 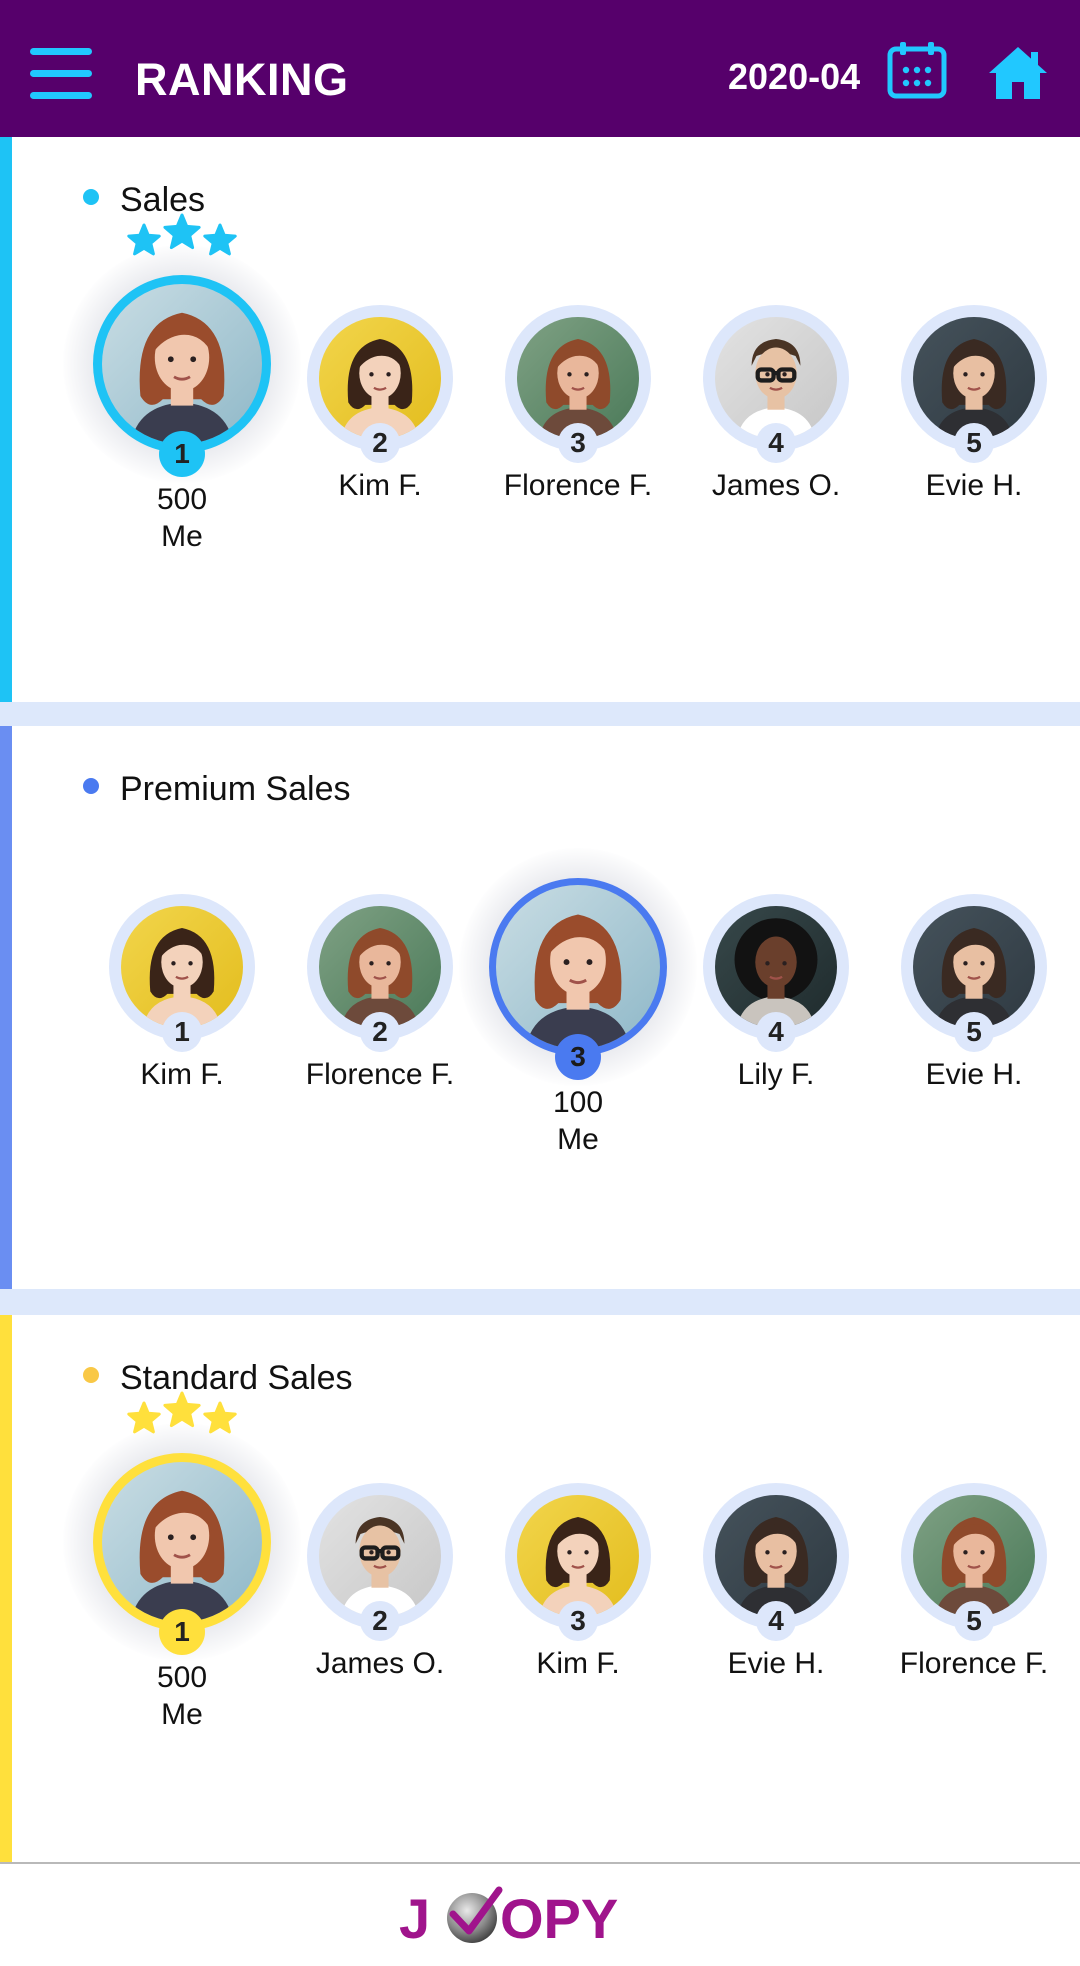 I want to click on joopy-logo: J OPY, so click(x=540, y=1917).